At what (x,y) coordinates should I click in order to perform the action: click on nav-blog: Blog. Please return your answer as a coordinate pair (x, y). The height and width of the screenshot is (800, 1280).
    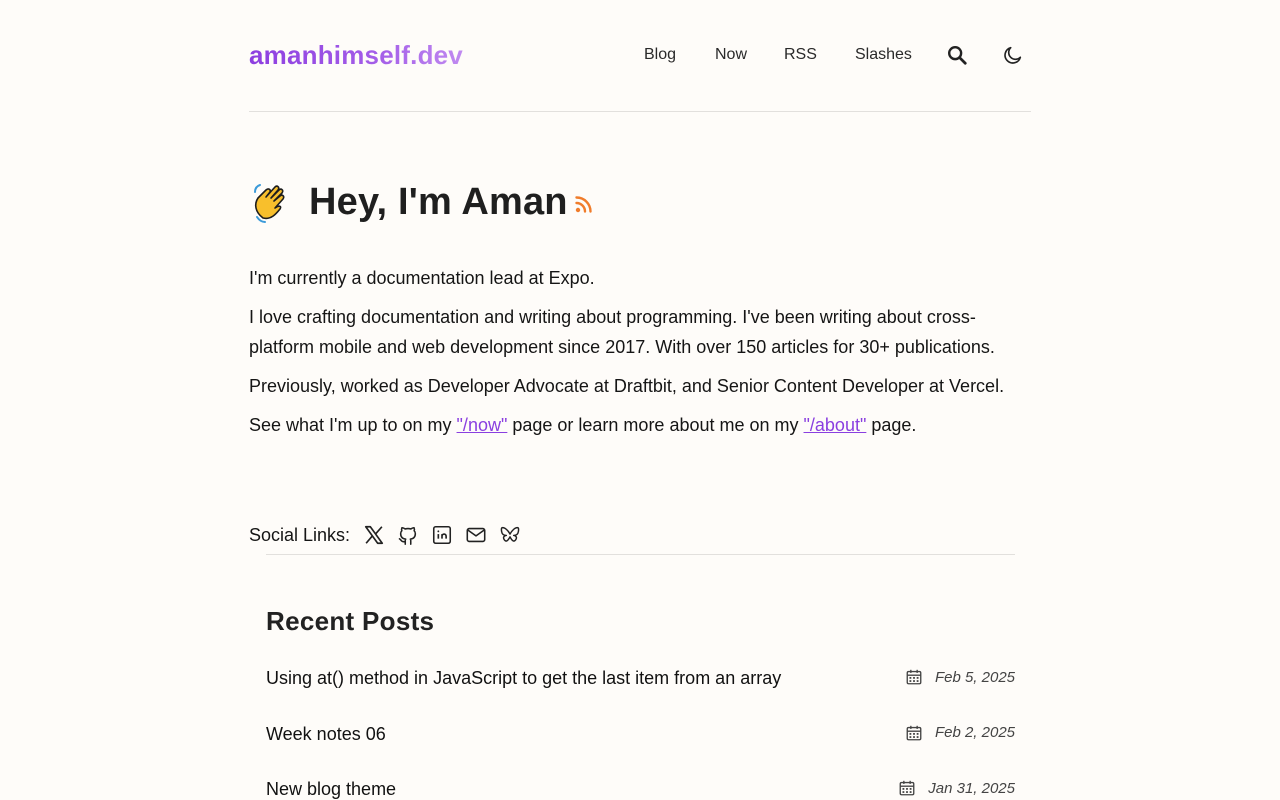
    Looking at the image, I should click on (660, 55).